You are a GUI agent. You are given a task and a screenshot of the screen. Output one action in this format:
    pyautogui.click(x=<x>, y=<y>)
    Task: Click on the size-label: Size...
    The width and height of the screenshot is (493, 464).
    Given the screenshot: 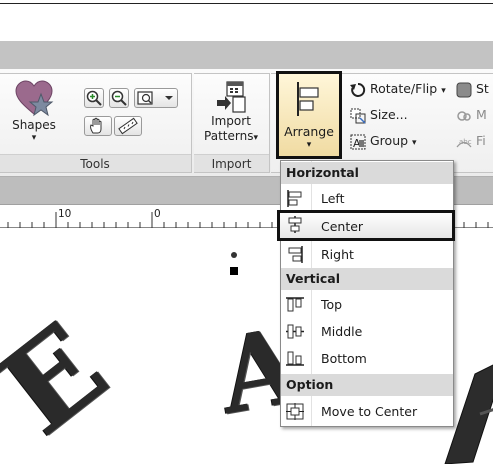 What is the action you would take?
    pyautogui.click(x=389, y=114)
    